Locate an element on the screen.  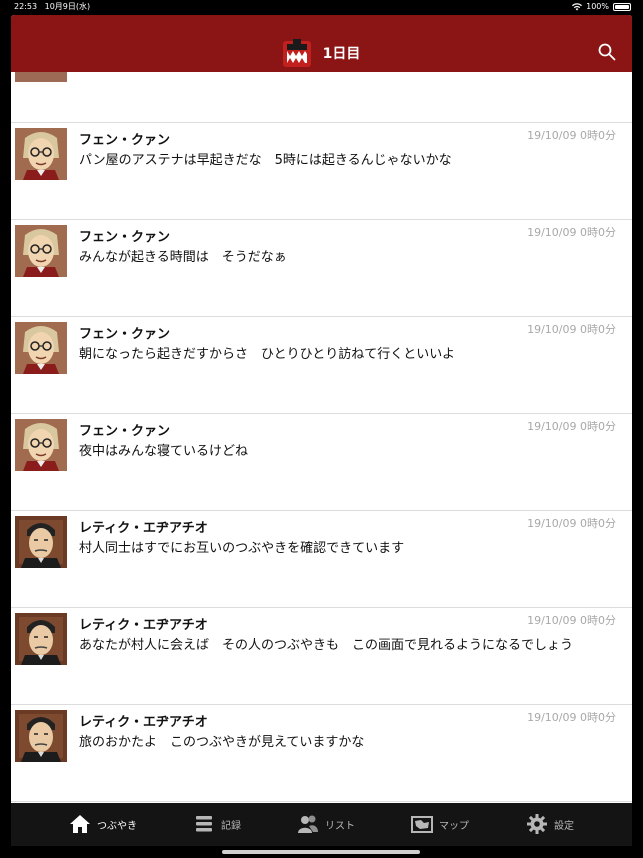
status-time-date: 22:53 10月9日(水) is located at coordinates (52, 7).